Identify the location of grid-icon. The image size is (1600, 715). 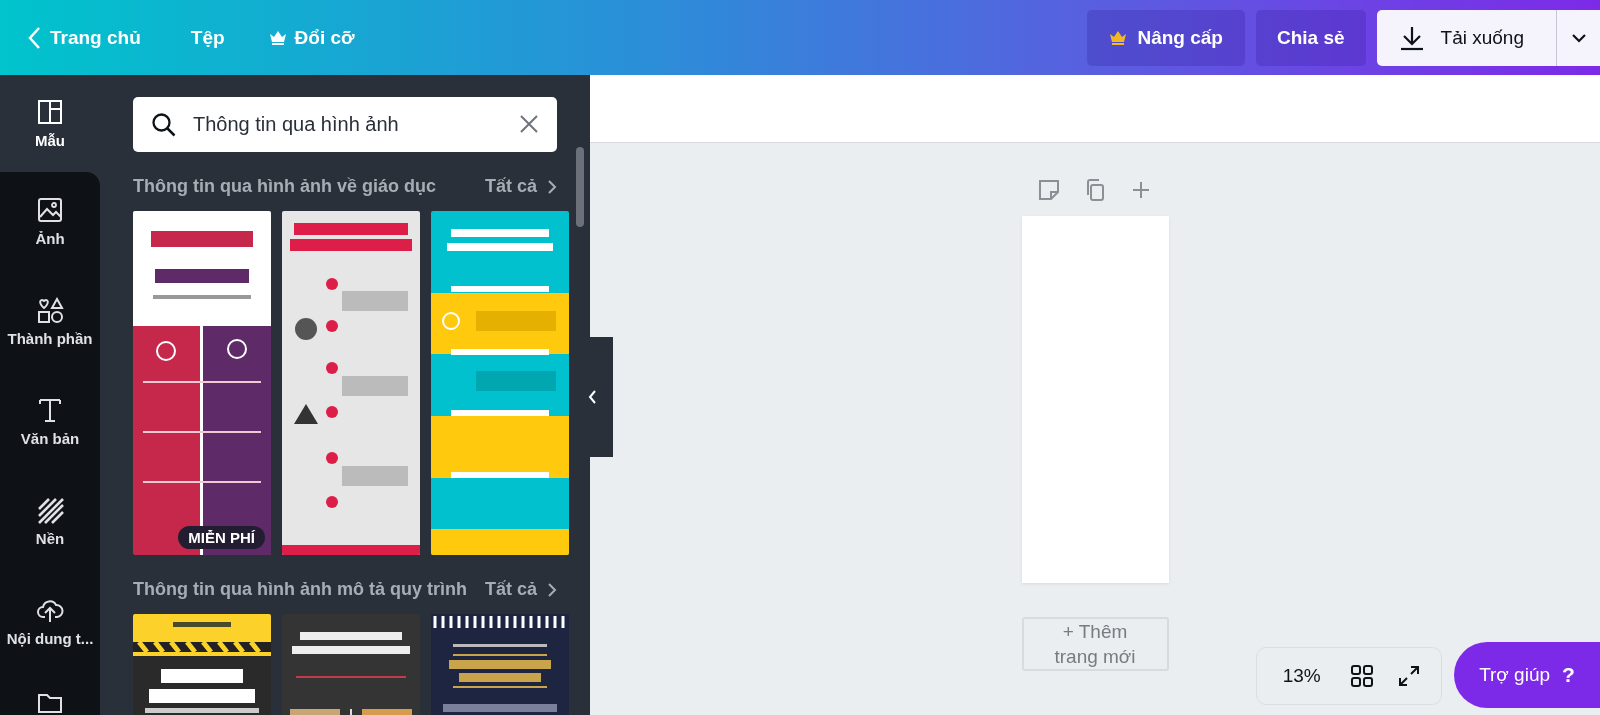
(1362, 676).